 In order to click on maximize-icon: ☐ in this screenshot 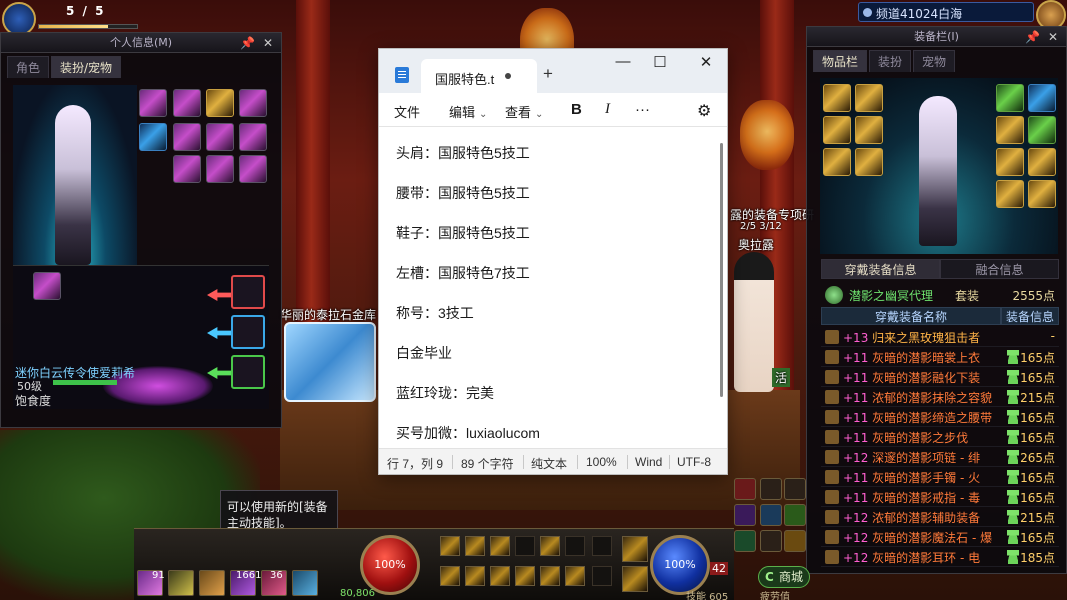, I will do `click(660, 62)`.